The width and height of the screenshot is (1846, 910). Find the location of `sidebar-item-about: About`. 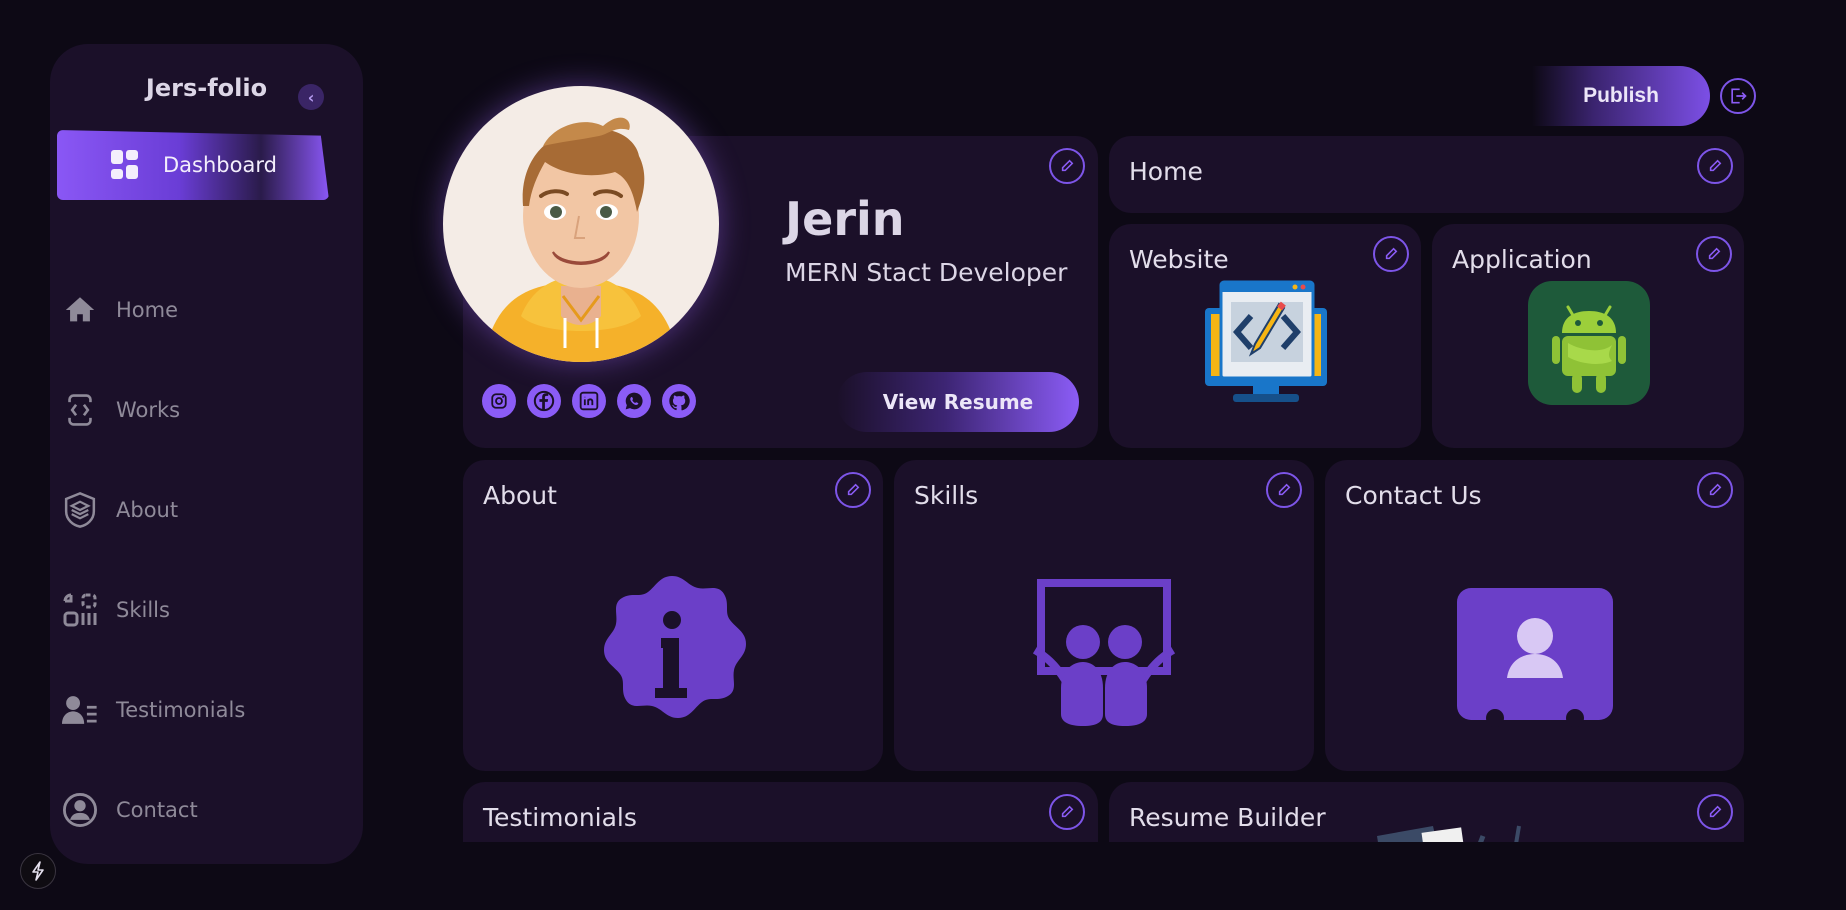

sidebar-item-about: About is located at coordinates (120, 510).